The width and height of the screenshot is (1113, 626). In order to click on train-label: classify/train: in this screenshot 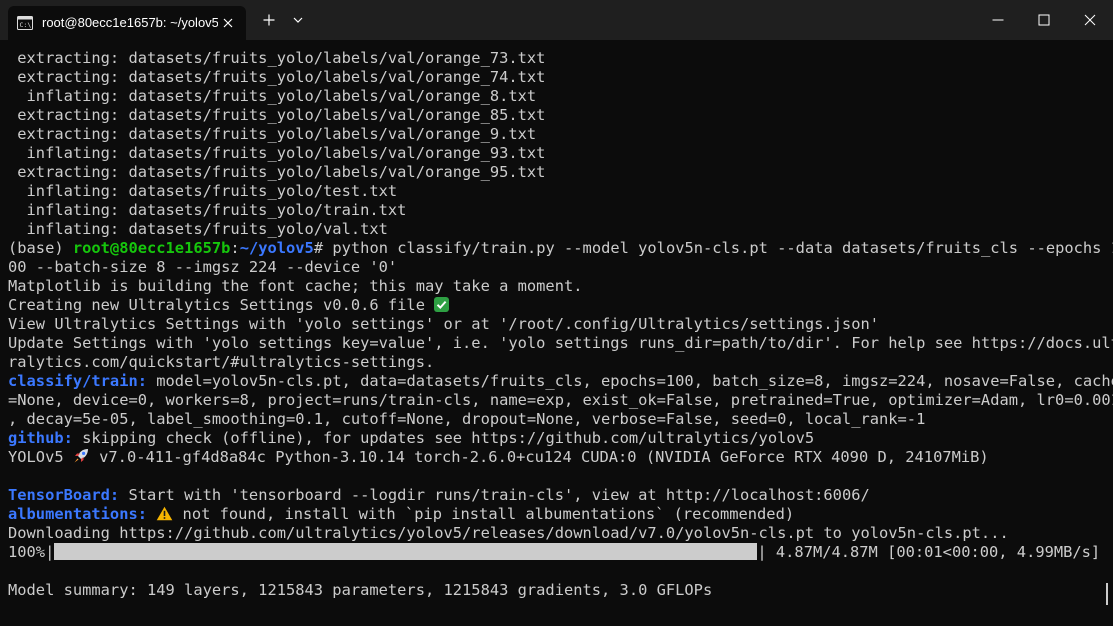, I will do `click(77, 381)`.